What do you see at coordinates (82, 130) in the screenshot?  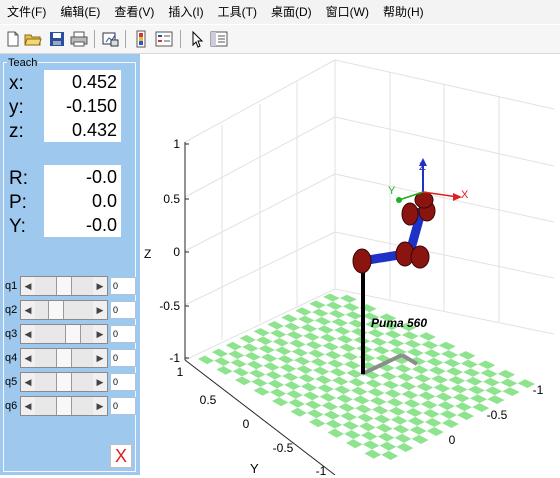 I see `z-value: 0.432` at bounding box center [82, 130].